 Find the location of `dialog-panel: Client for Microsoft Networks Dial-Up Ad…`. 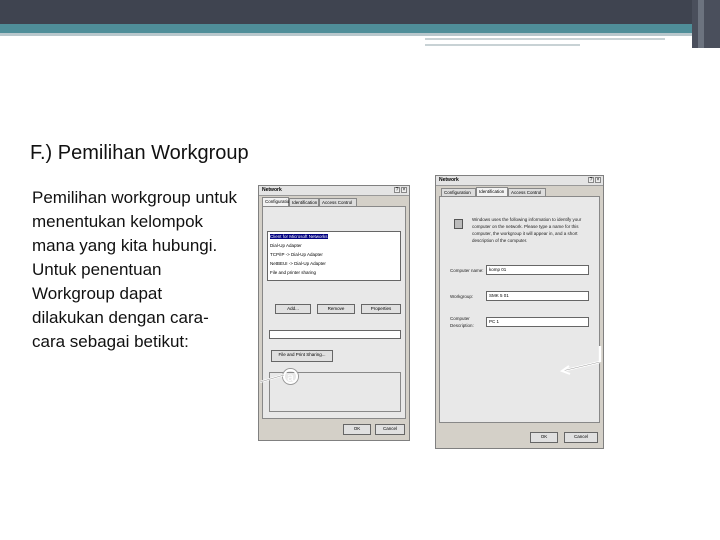

dialog-panel: Client for Microsoft Networks Dial-Up Ad… is located at coordinates (334, 312).